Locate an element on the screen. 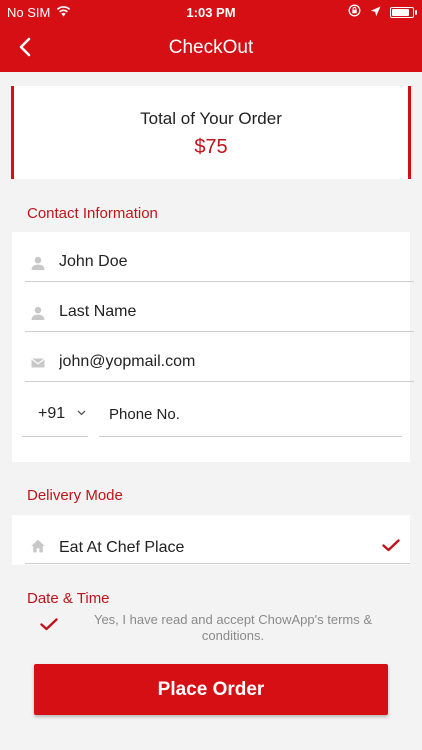 This screenshot has width=422, height=750. last-name-field is located at coordinates (219, 307).